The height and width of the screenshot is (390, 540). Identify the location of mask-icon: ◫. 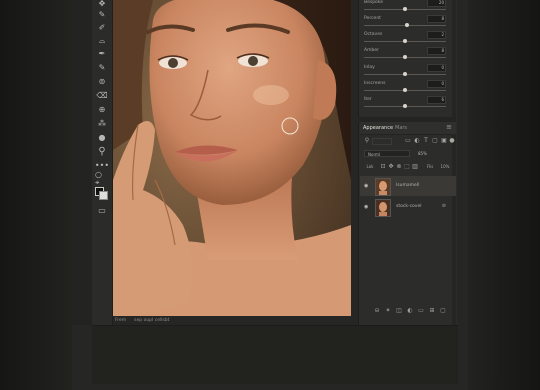
(399, 311).